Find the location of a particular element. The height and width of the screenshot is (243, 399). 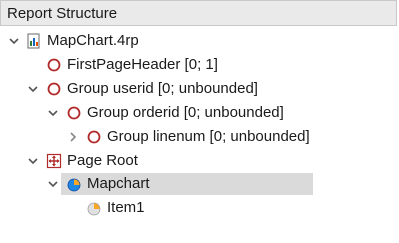

tree-node-group-orderid: Group orderid [0; unbounded] is located at coordinates (199, 113).